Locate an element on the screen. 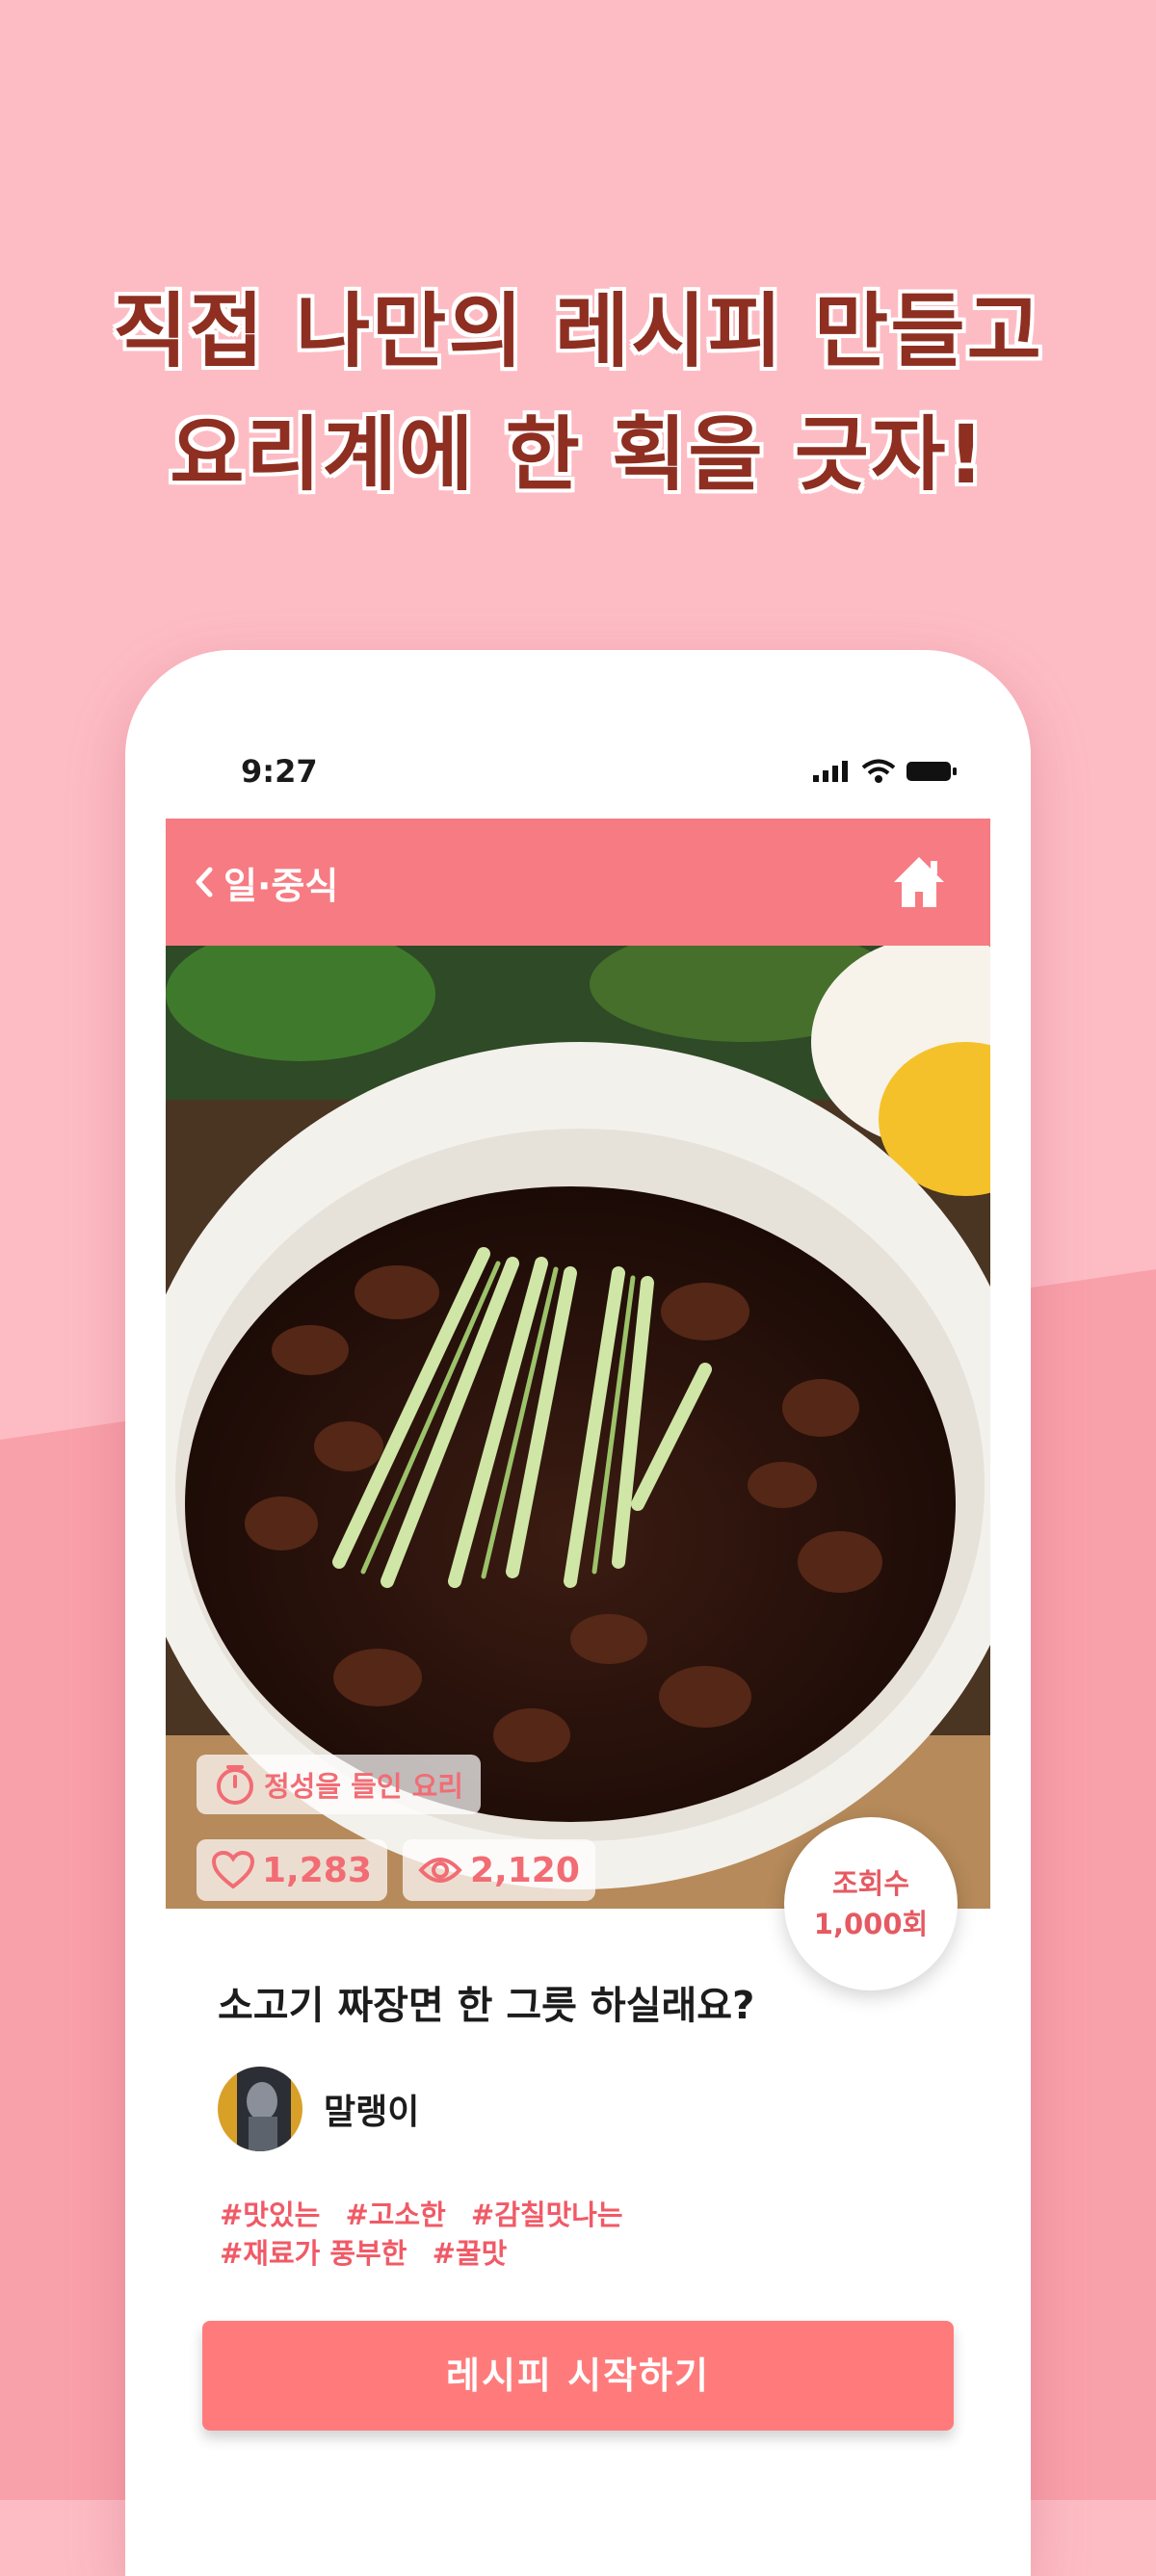 Image resolution: width=1156 pixels, height=2576 pixels. status-time: 9:27 is located at coordinates (279, 771).